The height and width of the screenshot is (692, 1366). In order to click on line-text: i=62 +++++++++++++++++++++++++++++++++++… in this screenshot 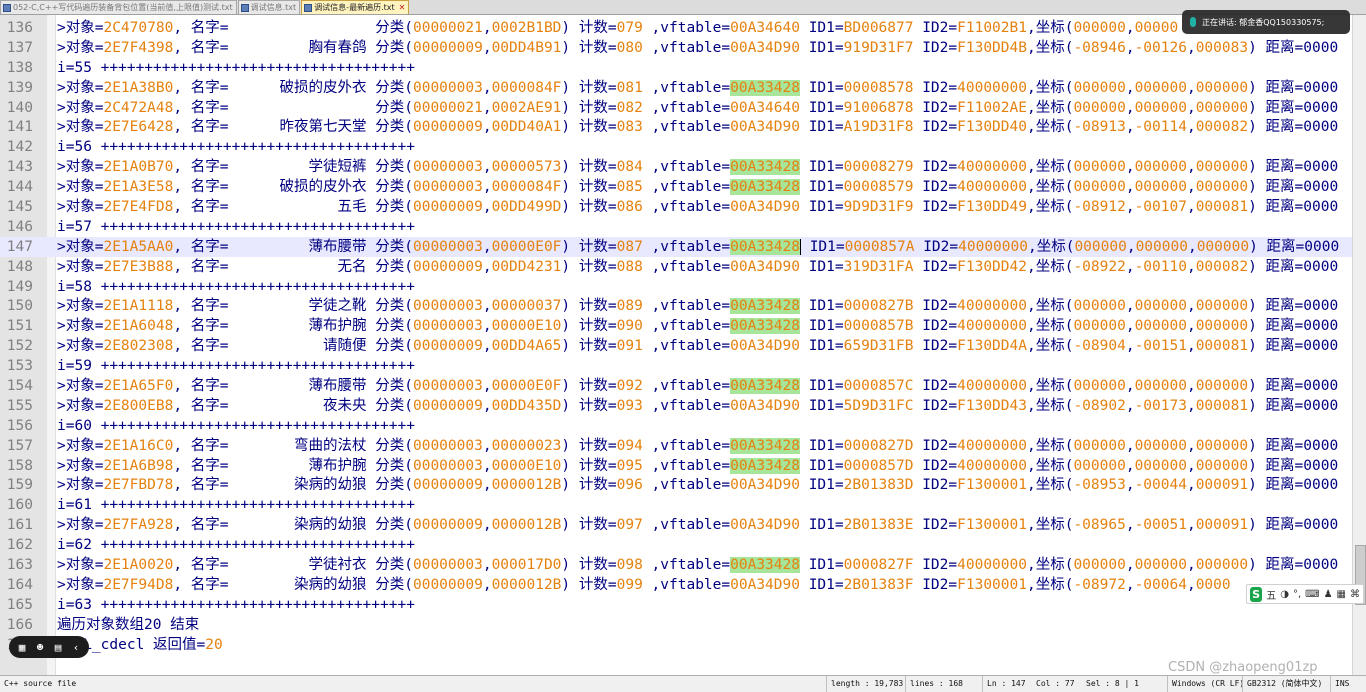, I will do `click(236, 545)`.